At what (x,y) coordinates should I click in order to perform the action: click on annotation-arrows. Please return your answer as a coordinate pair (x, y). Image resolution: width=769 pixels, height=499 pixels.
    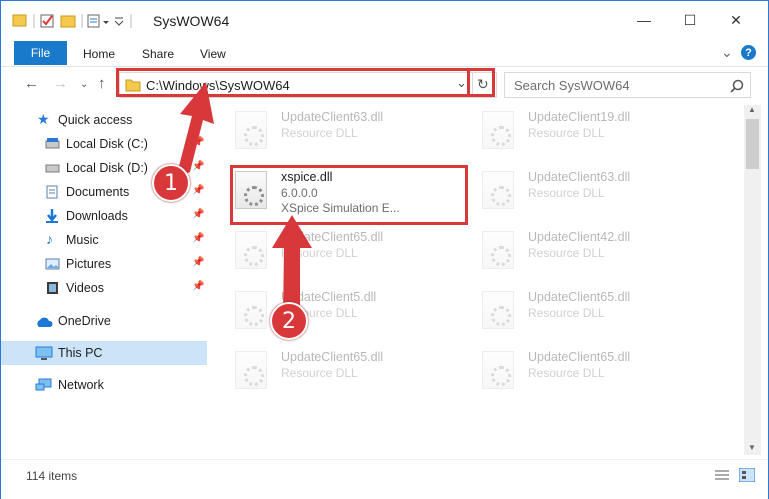
    Looking at the image, I should click on (242, 199).